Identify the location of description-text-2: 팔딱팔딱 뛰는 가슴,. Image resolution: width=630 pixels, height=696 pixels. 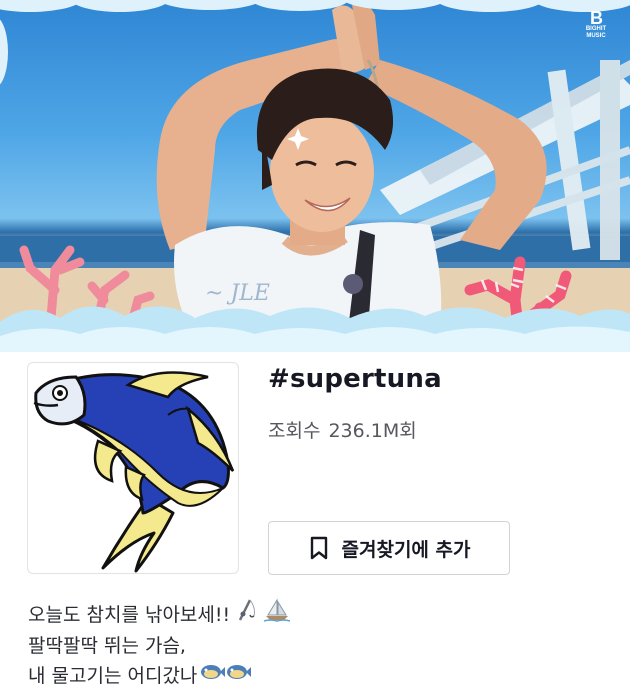
(107, 646).